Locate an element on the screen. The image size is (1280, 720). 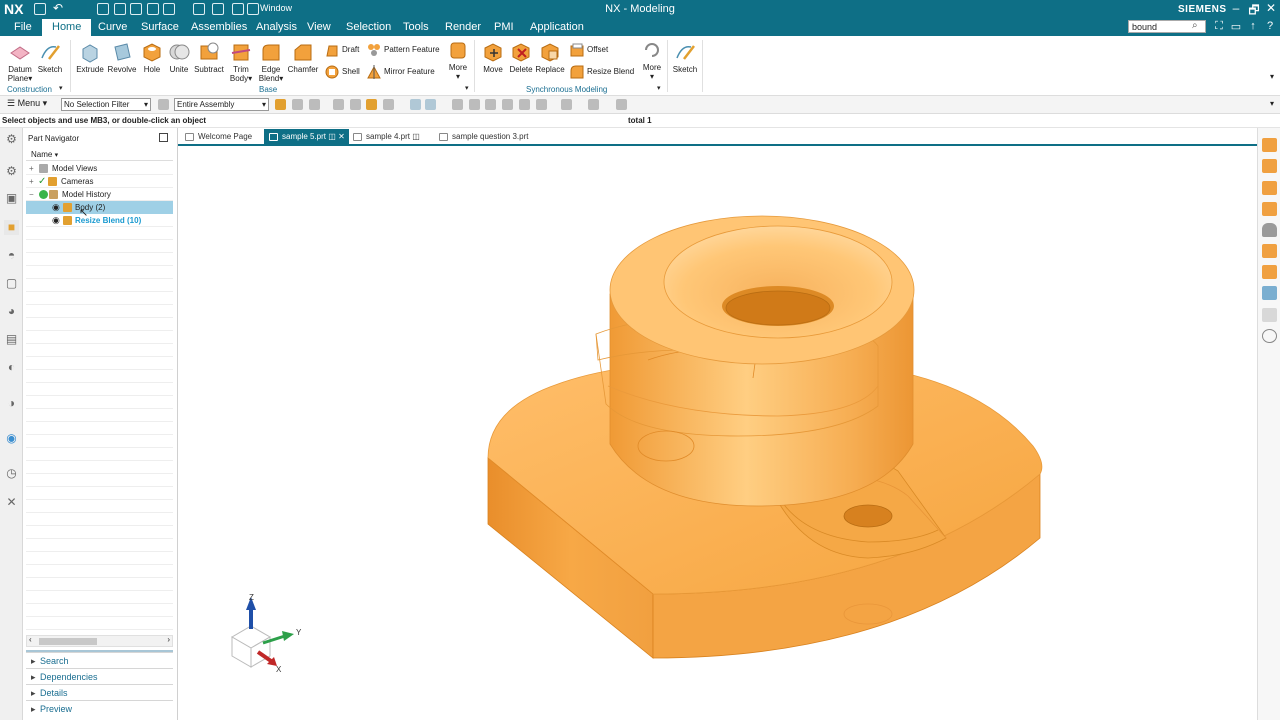
orient-icon is located at coordinates (541, 104).